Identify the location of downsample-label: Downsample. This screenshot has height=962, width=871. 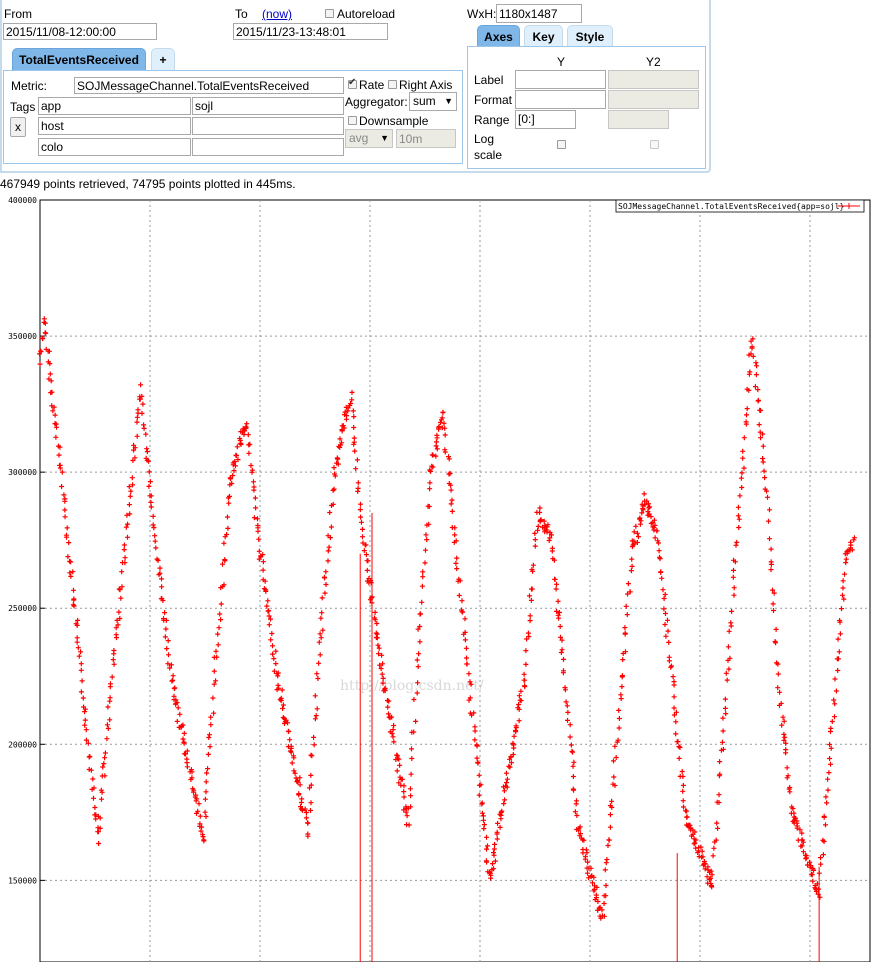
(394, 121).